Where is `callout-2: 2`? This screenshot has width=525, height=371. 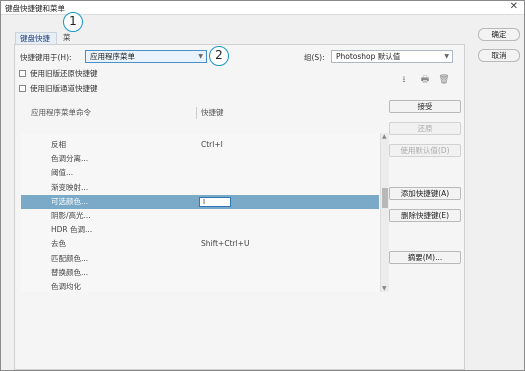 callout-2: 2 is located at coordinates (219, 56).